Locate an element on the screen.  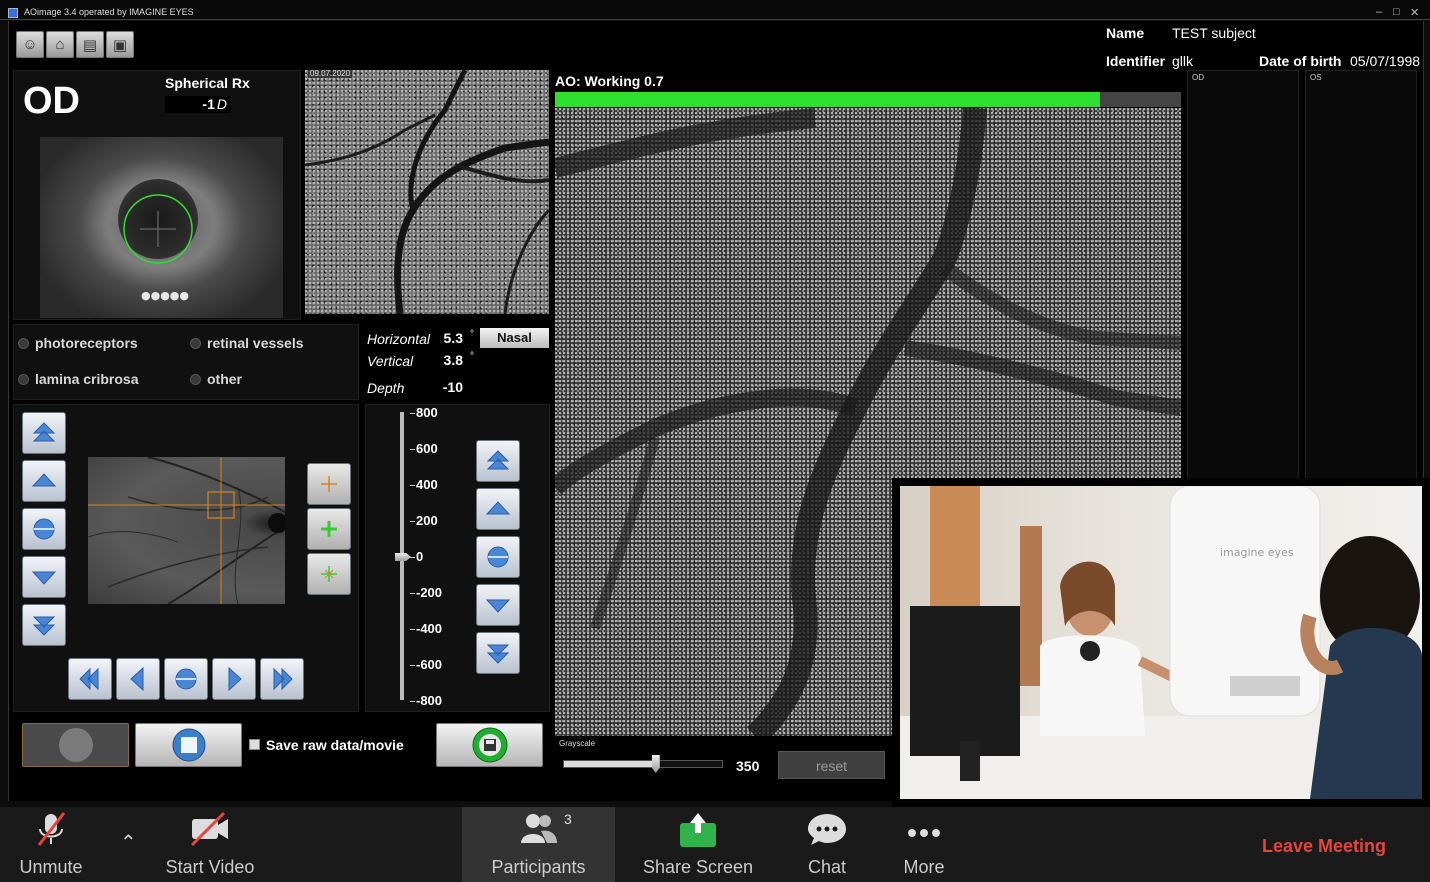
more-button: More is located at coordinates (924, 844).